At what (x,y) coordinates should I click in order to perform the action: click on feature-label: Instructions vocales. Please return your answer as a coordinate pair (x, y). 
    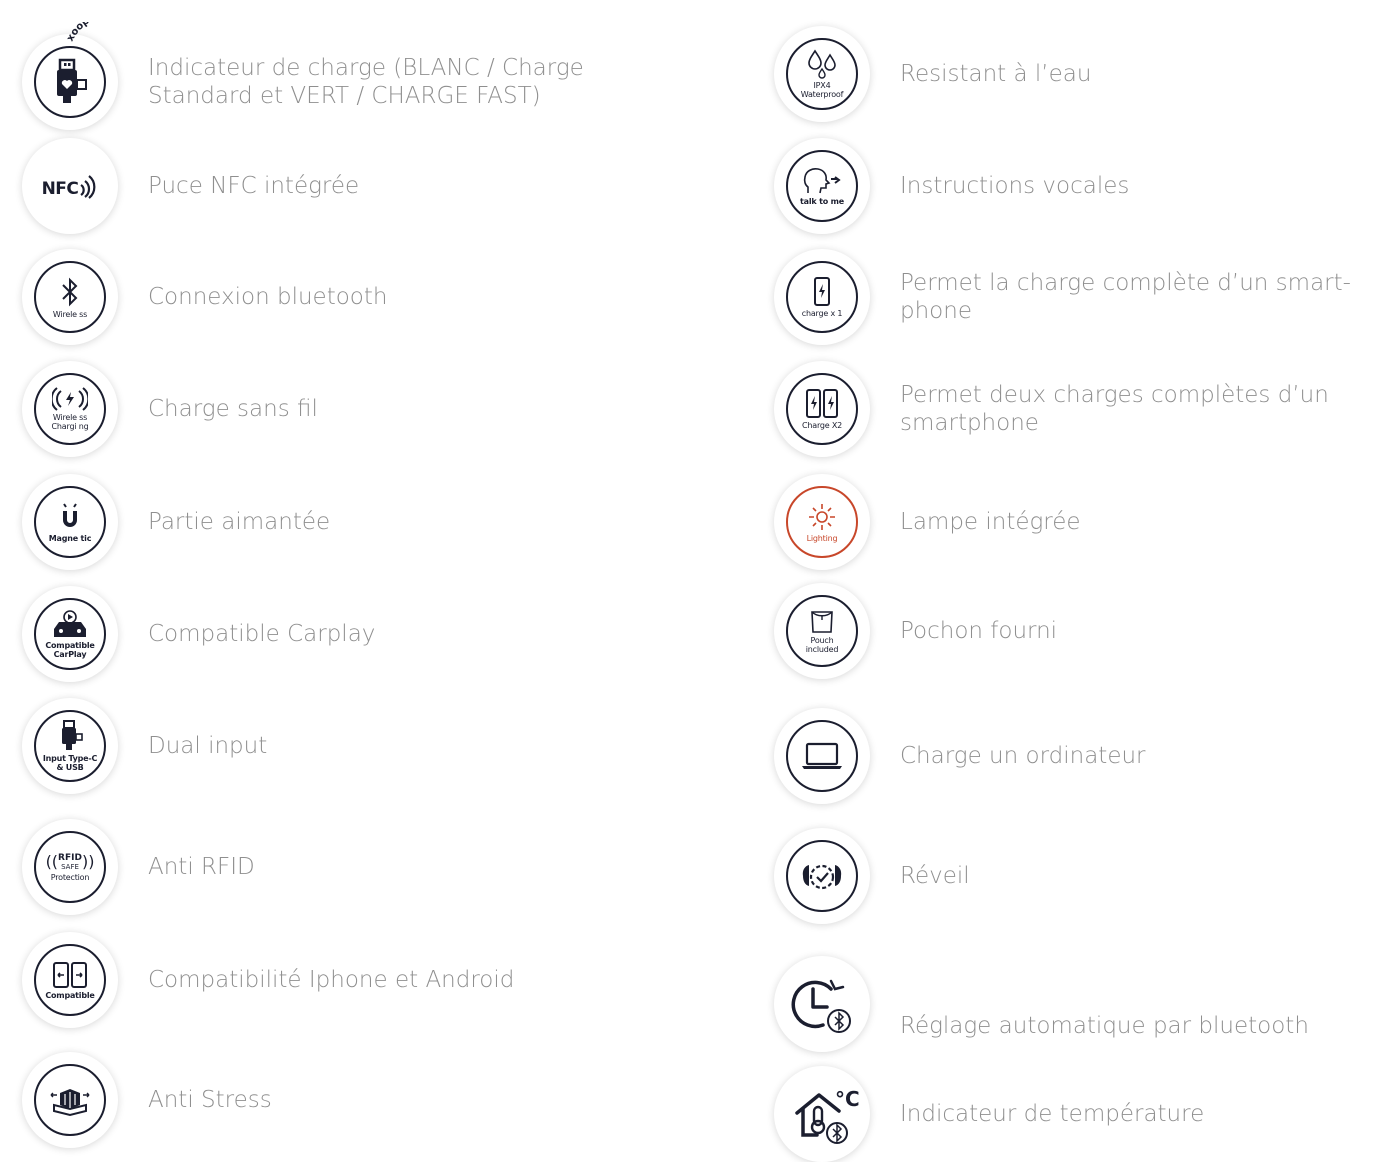
    Looking at the image, I should click on (1015, 186).